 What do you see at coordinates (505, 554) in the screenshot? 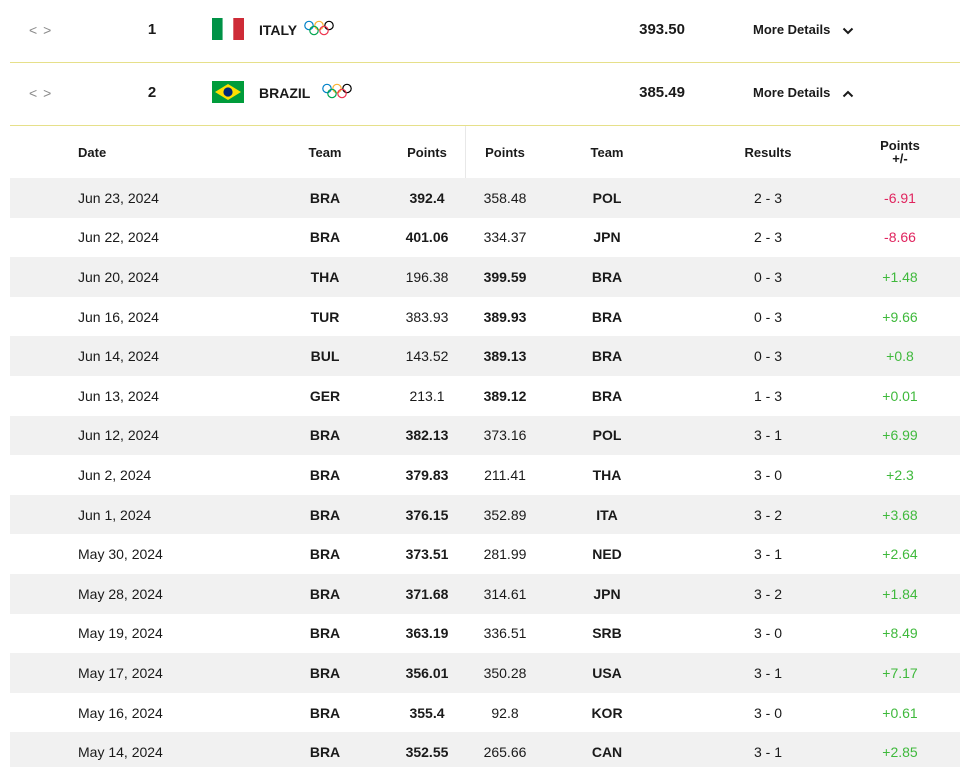
I see `cell-opponent-points: 281.99` at bounding box center [505, 554].